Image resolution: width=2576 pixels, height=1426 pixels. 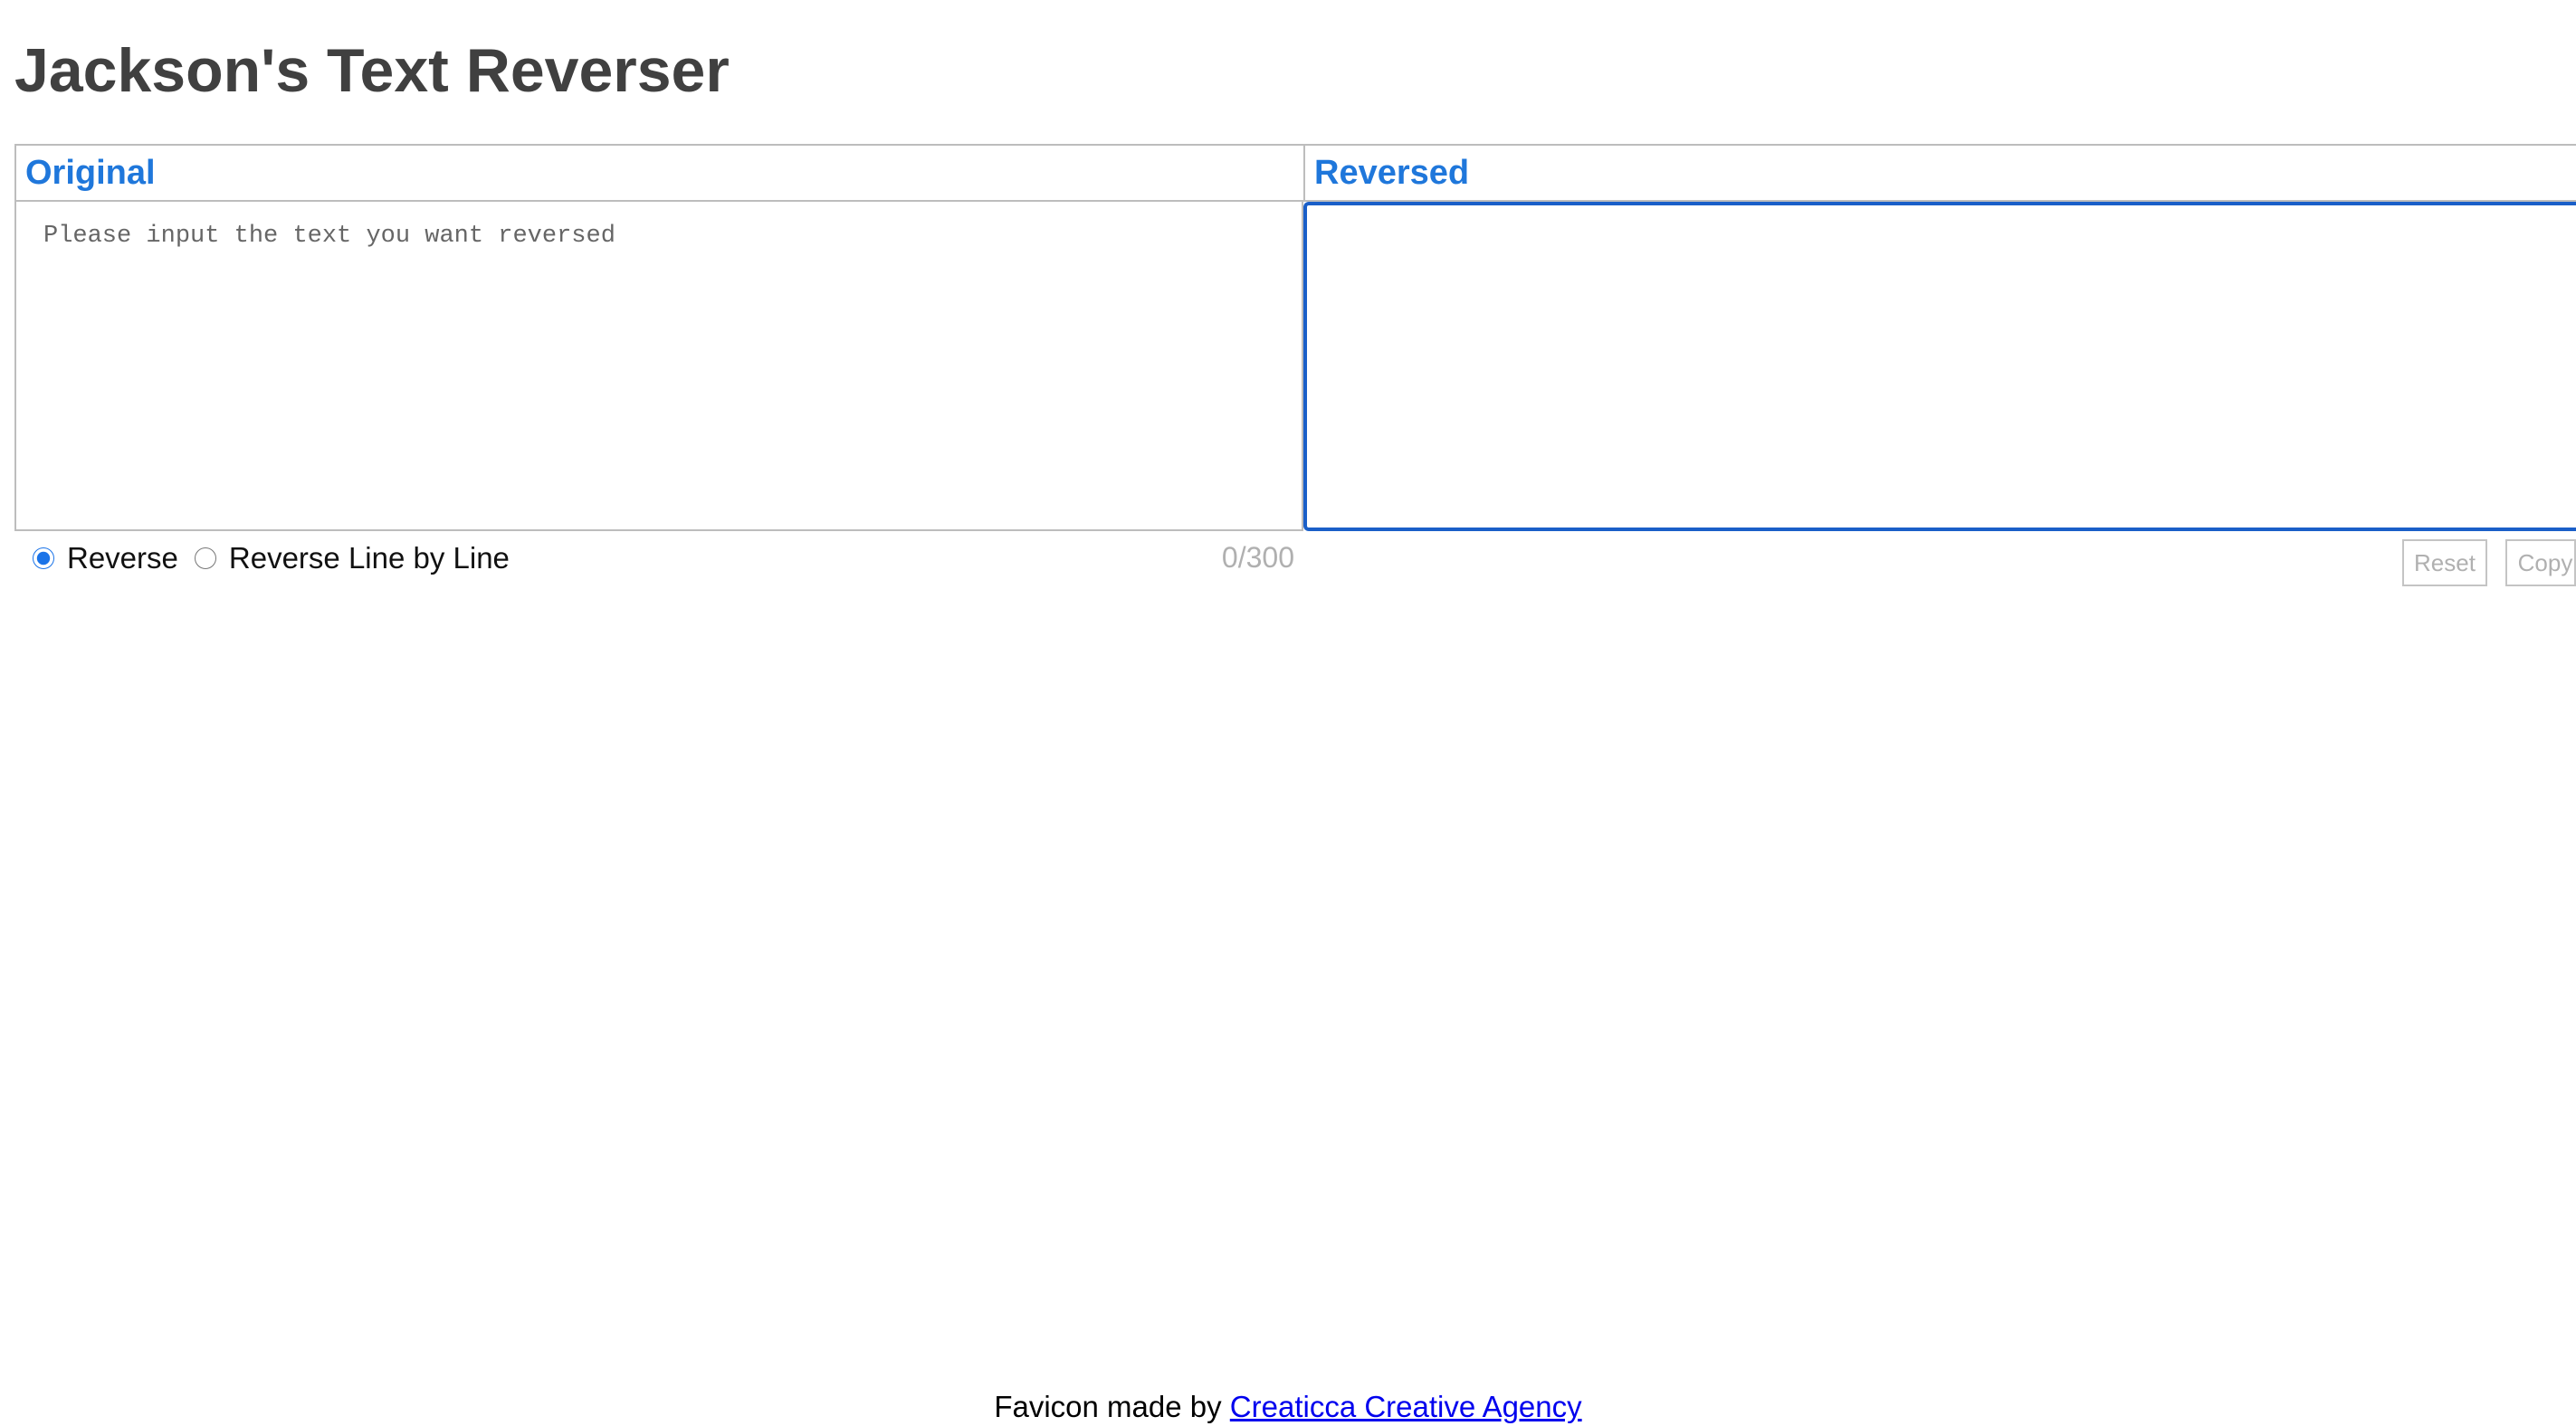 I want to click on reverse-line-by-line-radio, so click(x=205, y=558).